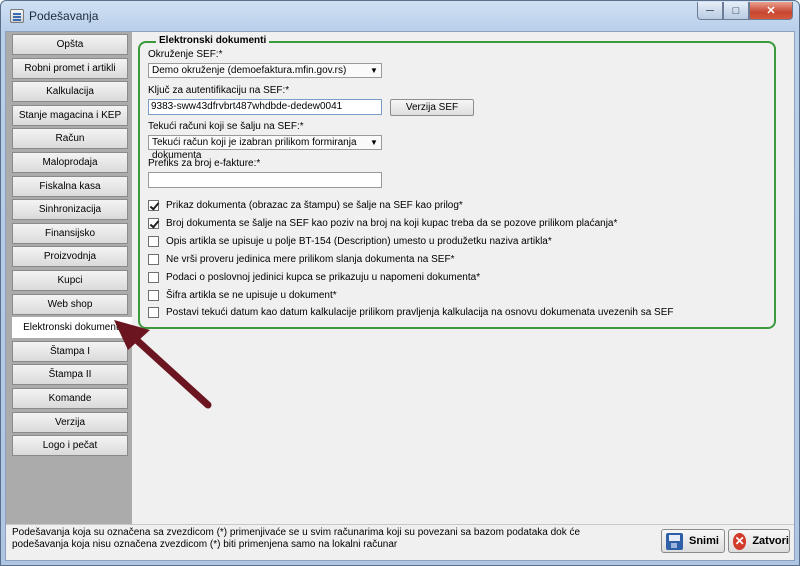  What do you see at coordinates (70, 139) in the screenshot?
I see `sidebar-item: Račun` at bounding box center [70, 139].